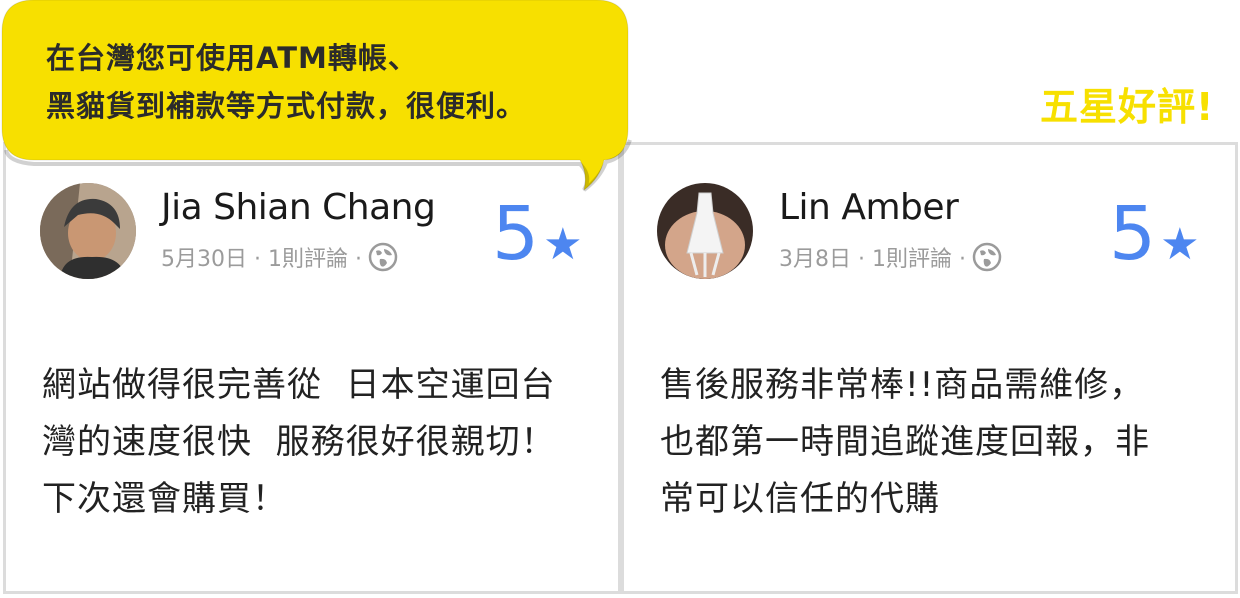  I want to click on review-text: 網站做得很完善從 日本空運回台 灣的速度很快 服務很好很親切！ 下次還會購買！, so click(322, 442).